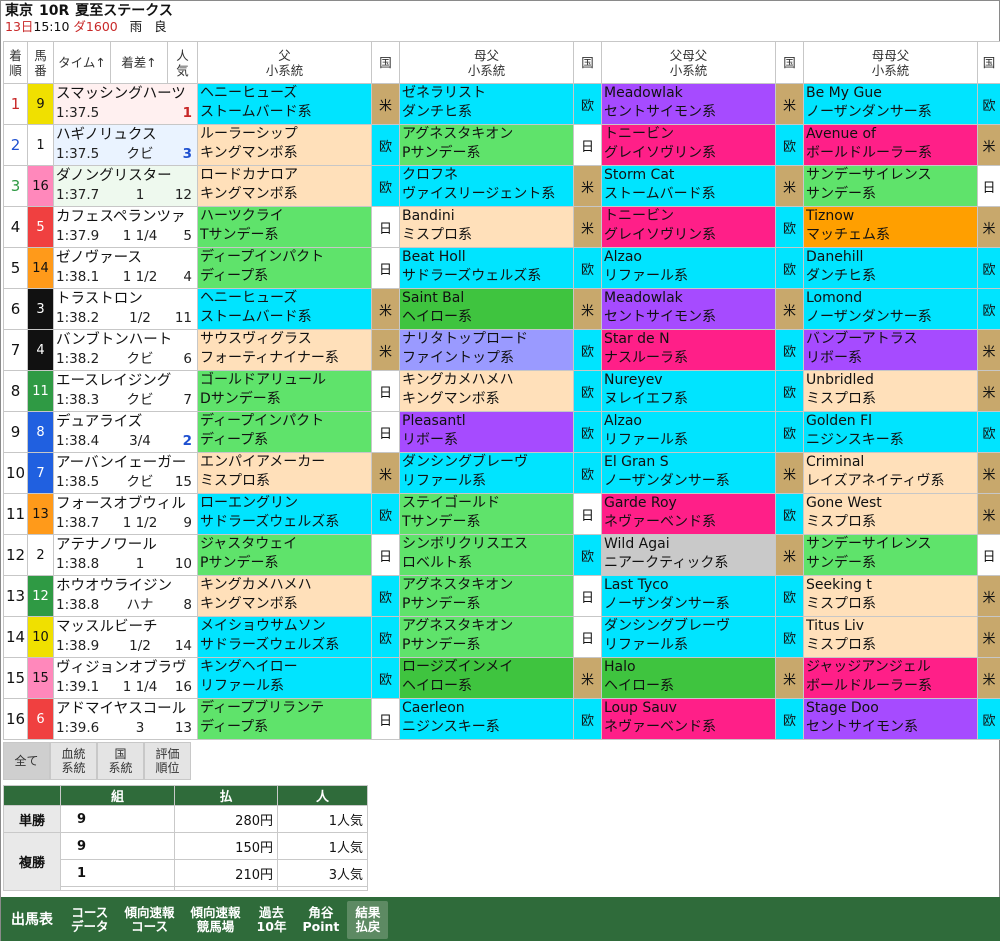  Describe the element at coordinates (125, 340) in the screenshot. I see `horse-name: バンブトンハート` at that location.